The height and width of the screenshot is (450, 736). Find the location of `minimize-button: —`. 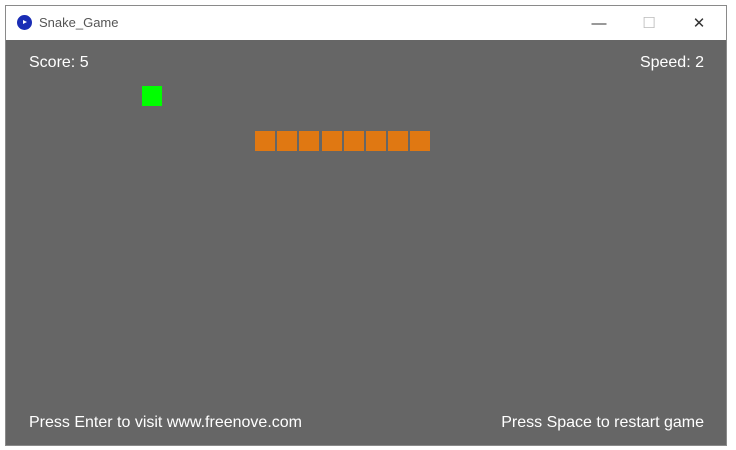

minimize-button: — is located at coordinates (599, 23).